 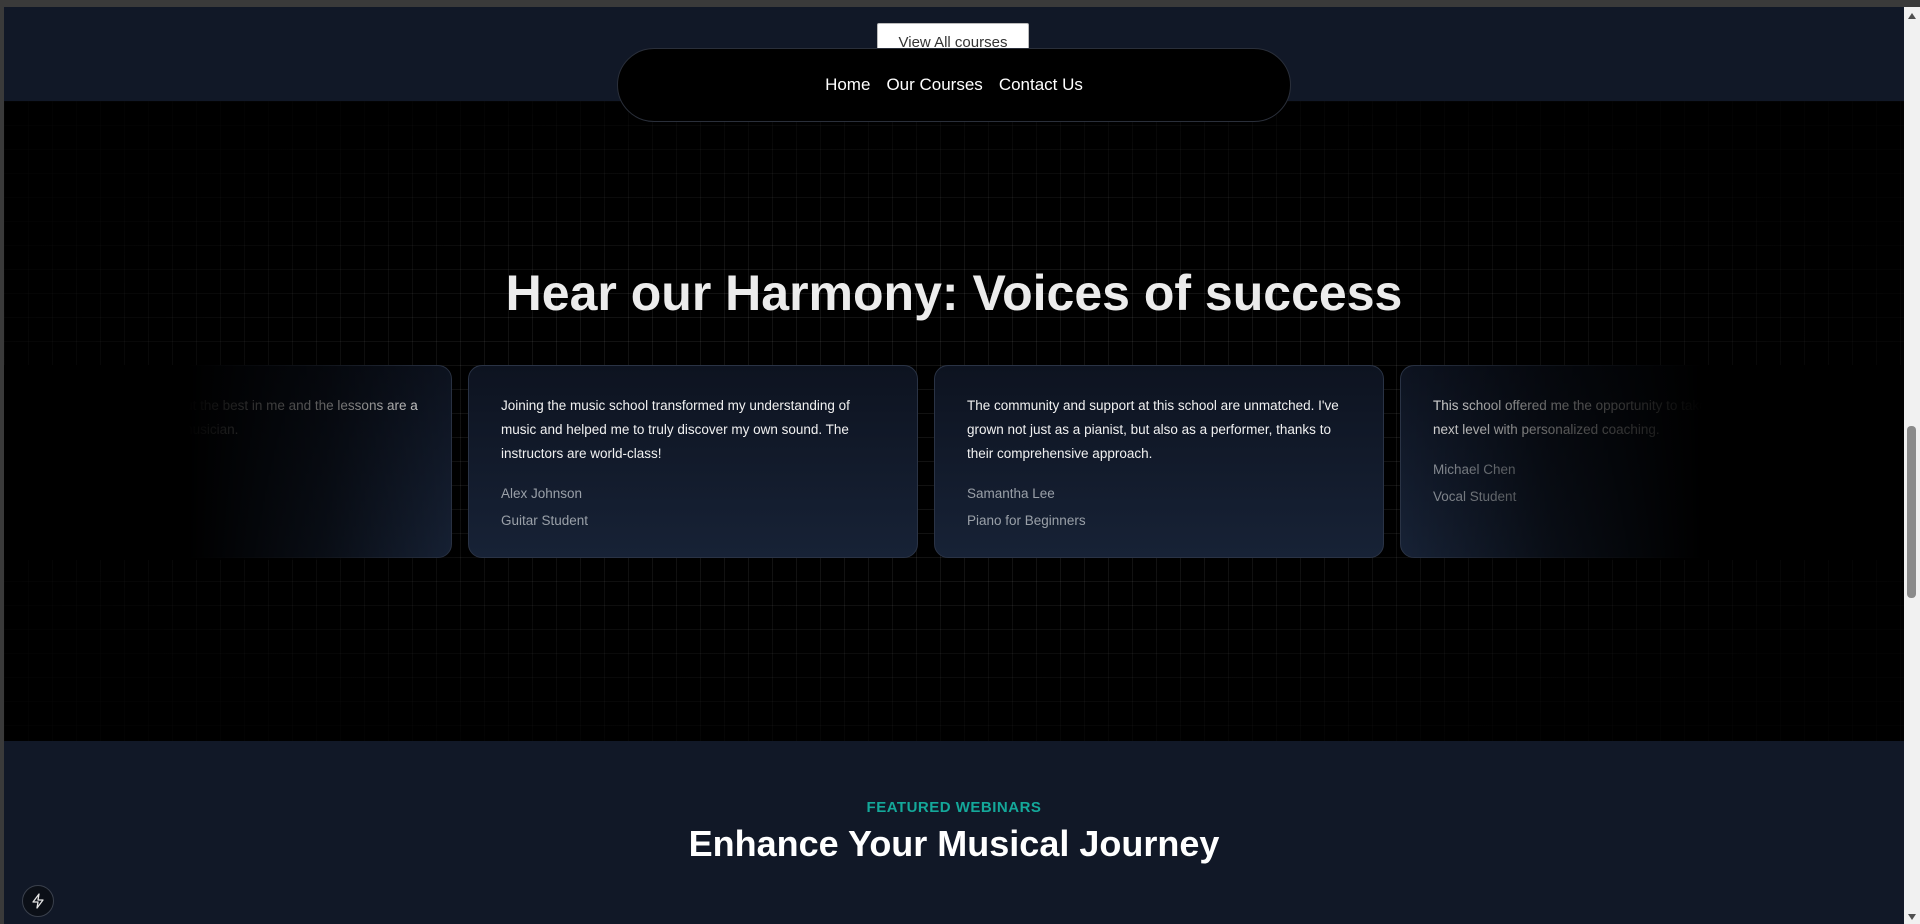 What do you see at coordinates (954, 843) in the screenshot?
I see `webinars-title: Enhance Your Musical Journey` at bounding box center [954, 843].